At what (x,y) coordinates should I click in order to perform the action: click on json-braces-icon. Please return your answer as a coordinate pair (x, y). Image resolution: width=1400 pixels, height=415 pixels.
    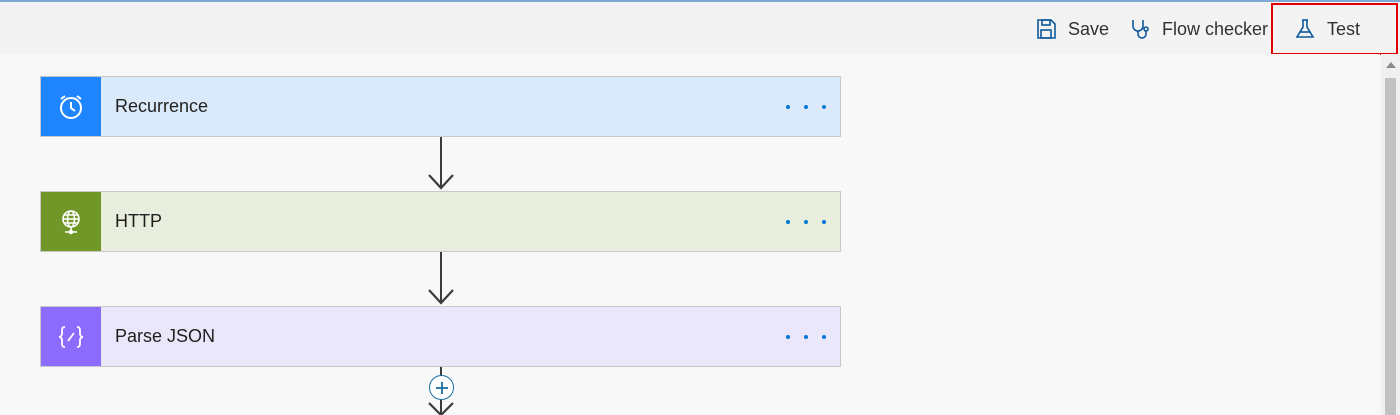
    Looking at the image, I should click on (71, 336).